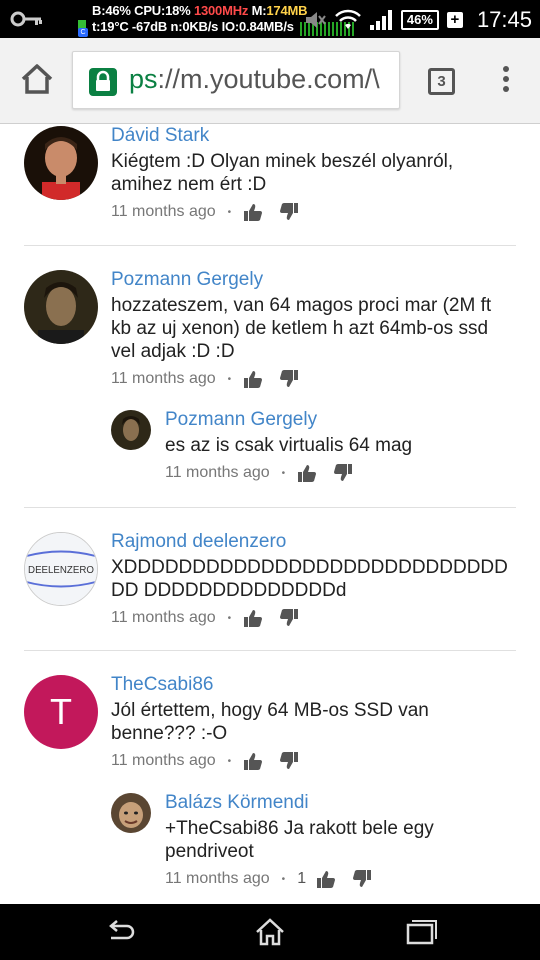 This screenshot has height=960, width=540. Describe the element at coordinates (221, 10) in the screenshot. I see `stats-frequency: 1300MHz` at that location.